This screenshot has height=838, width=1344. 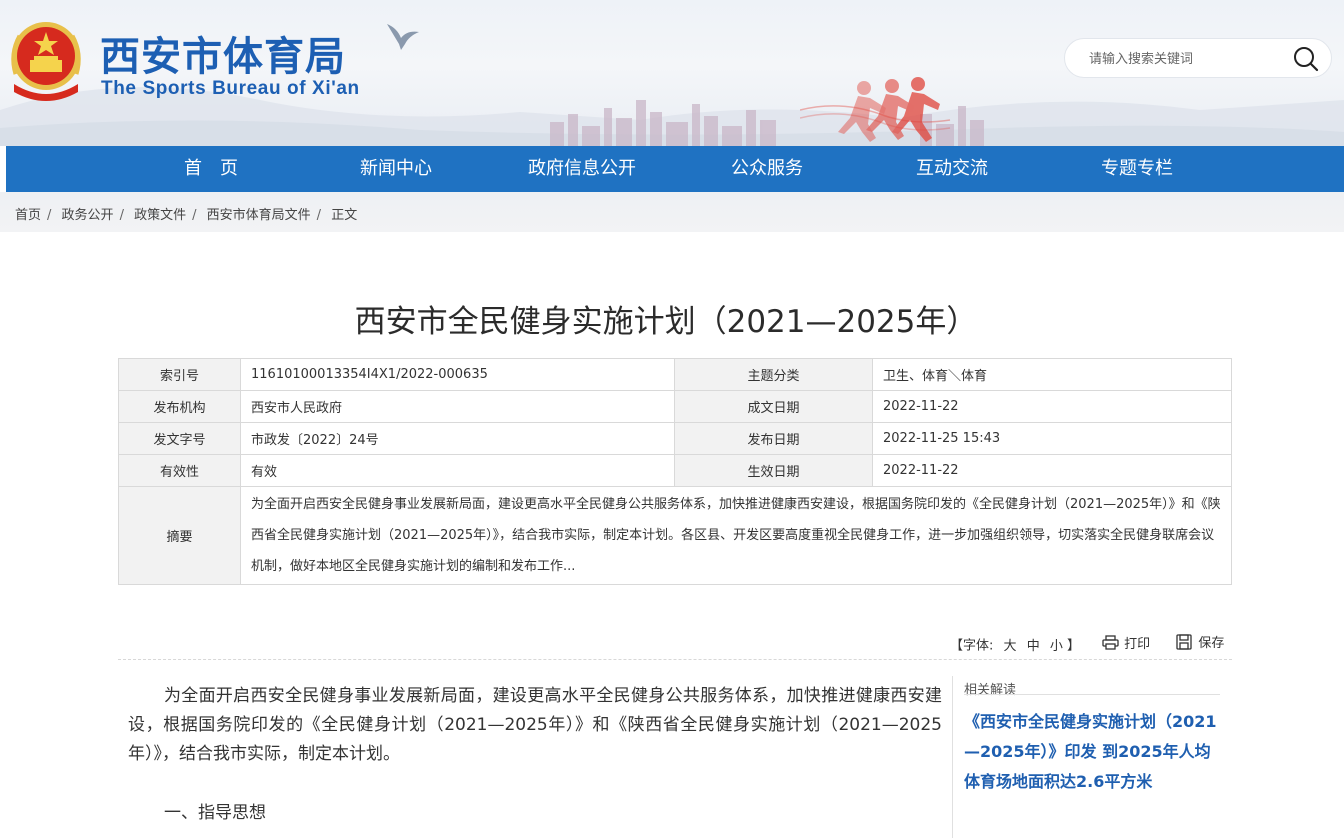 What do you see at coordinates (675, 659) in the screenshot?
I see `divider` at bounding box center [675, 659].